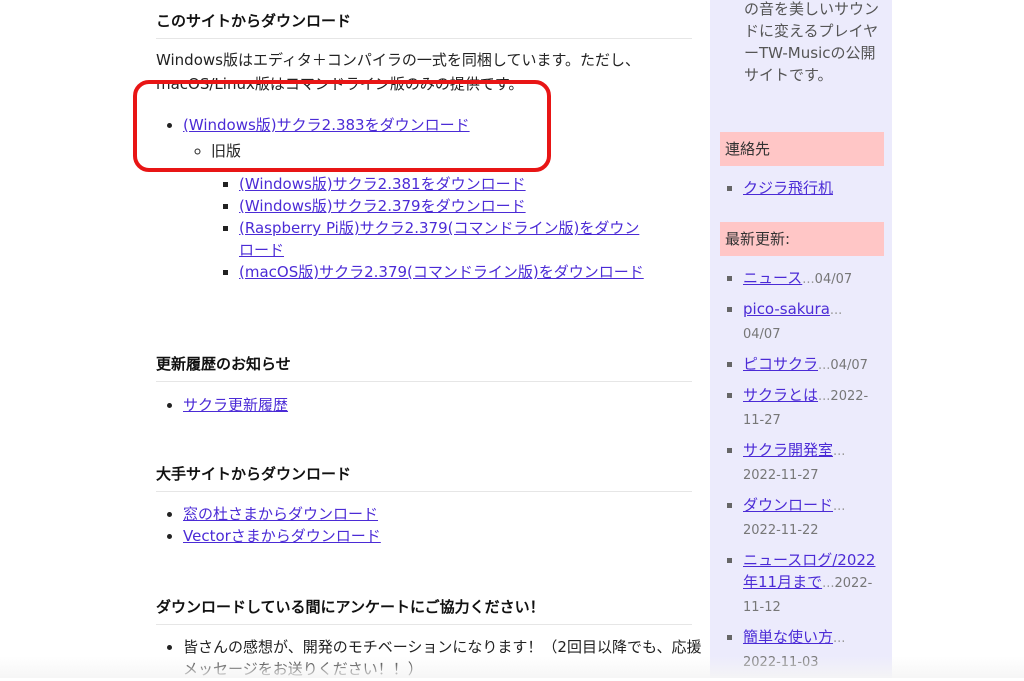 The height and width of the screenshot is (681, 1024). Describe the element at coordinates (788, 637) in the screenshot. I see `recent-link-howto: 簡単な使い方` at that location.